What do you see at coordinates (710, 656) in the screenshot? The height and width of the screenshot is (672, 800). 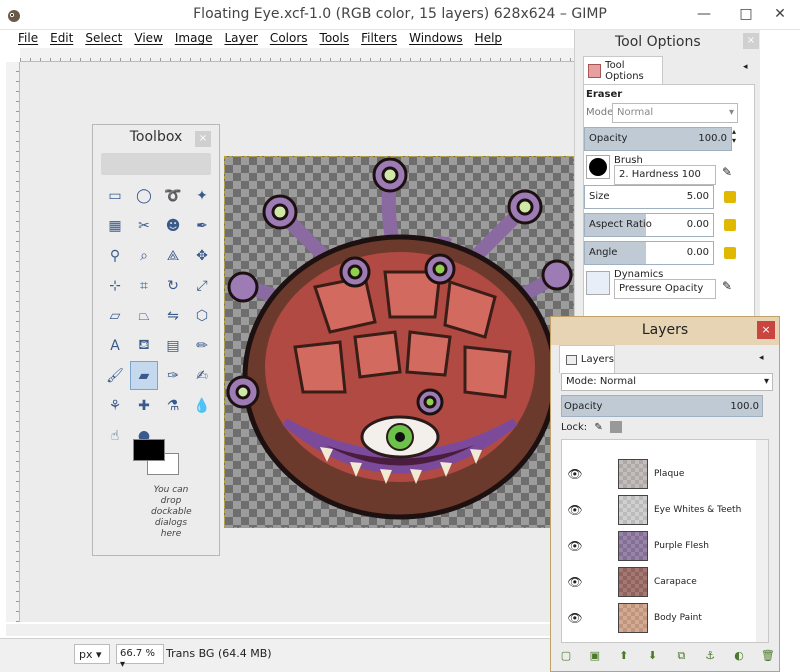 I see `anchor-layer-icon: ⚓` at bounding box center [710, 656].